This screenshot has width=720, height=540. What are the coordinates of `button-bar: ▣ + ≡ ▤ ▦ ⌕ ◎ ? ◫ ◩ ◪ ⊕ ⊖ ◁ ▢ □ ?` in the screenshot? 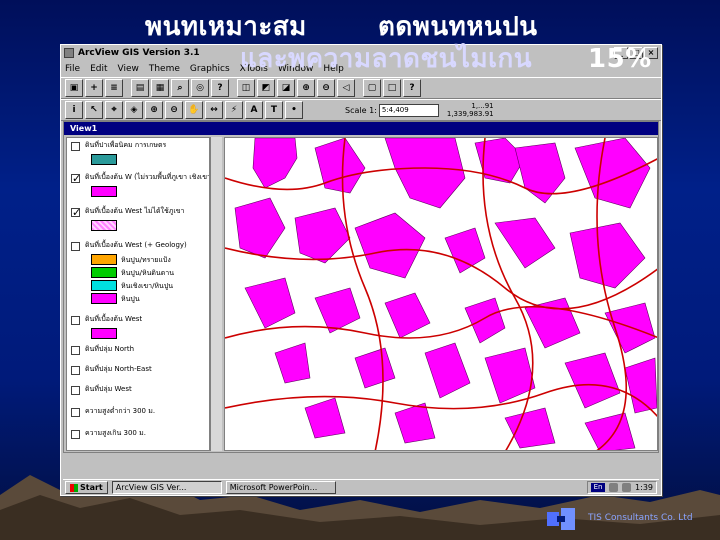 It's located at (361, 88).